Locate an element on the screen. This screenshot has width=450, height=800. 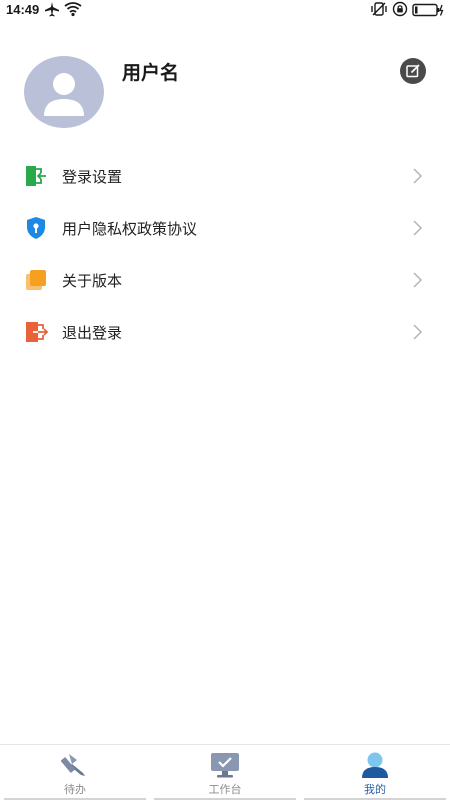
vibrate-icon is located at coordinates (379, 11).